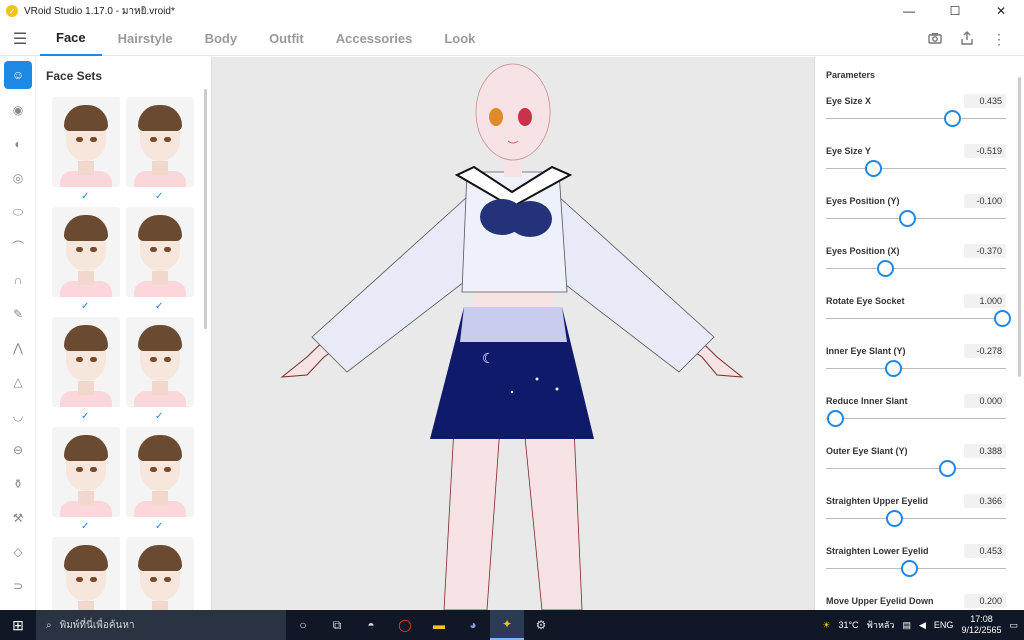 Image resolution: width=1024 pixels, height=640 pixels. What do you see at coordinates (985, 301) in the screenshot?
I see `parameter-value-field: 1.000` at bounding box center [985, 301].